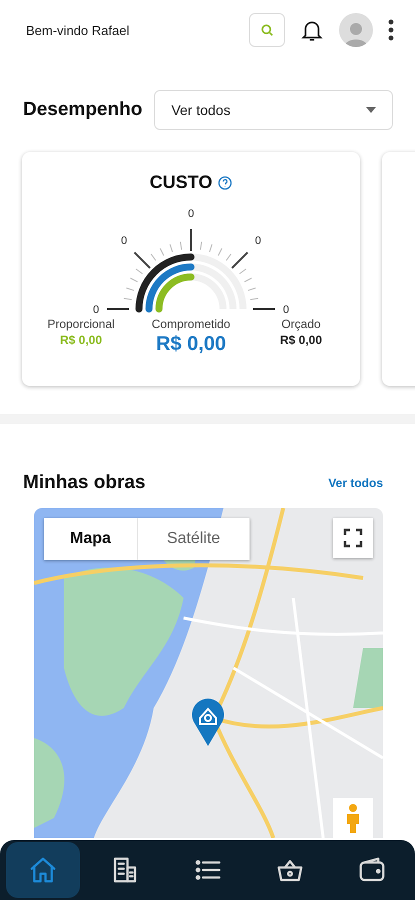 The image size is (415, 900). Describe the element at coordinates (391, 30) in the screenshot. I see `more-menu-icon` at that location.